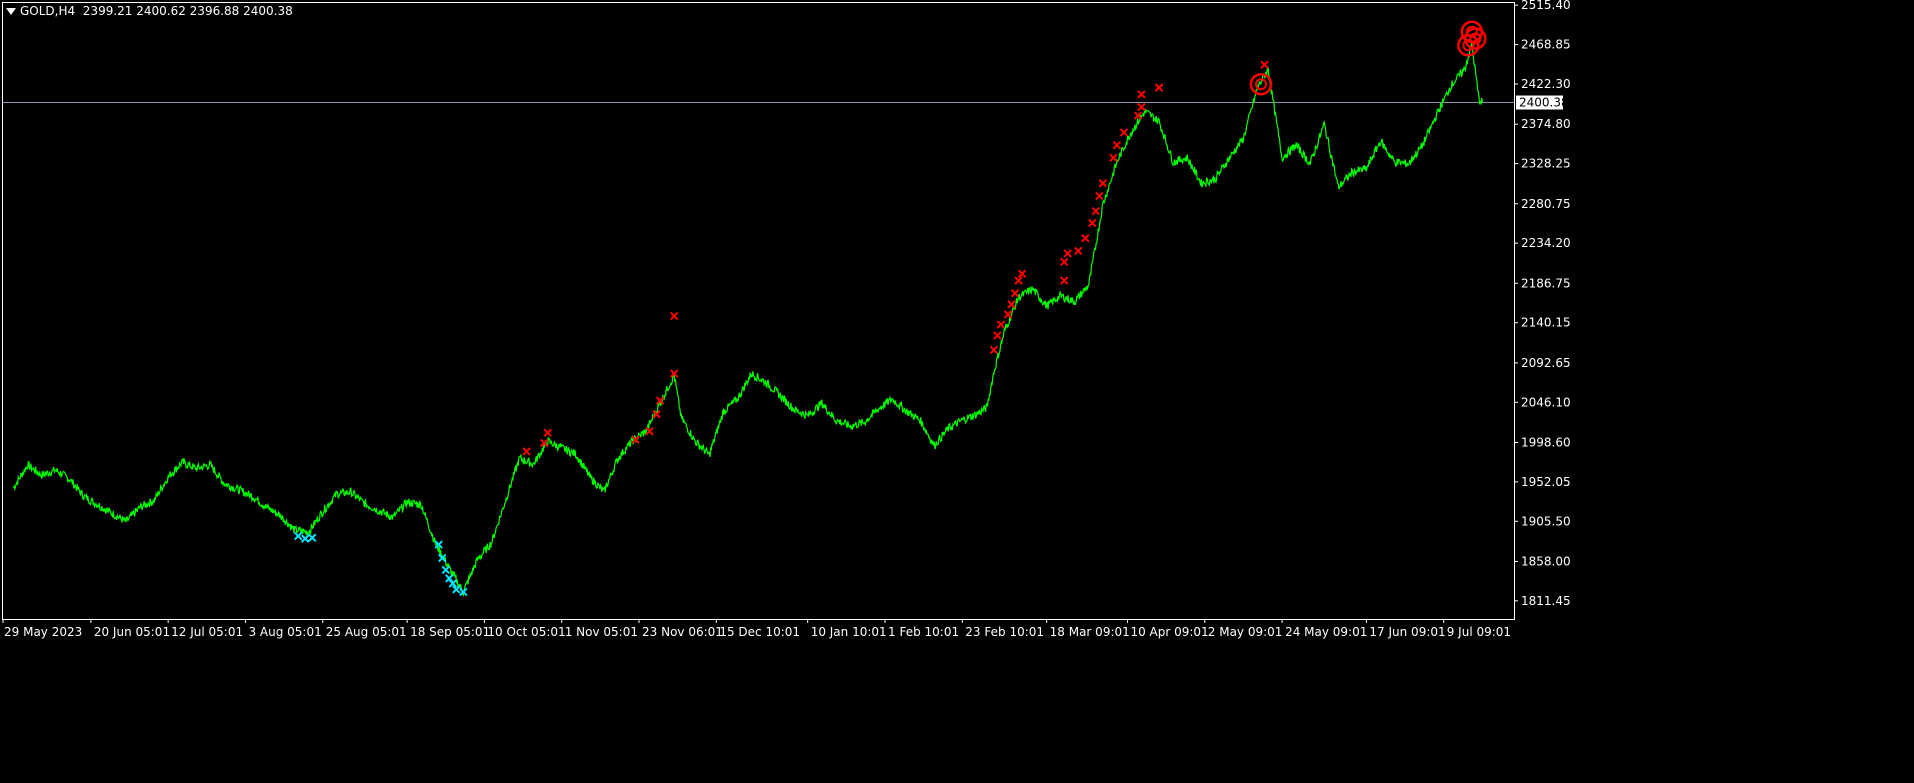  I want to click on chart-header: GOLD,H4 2399.21 2400.62 2396.88 2400.38, so click(156, 11).